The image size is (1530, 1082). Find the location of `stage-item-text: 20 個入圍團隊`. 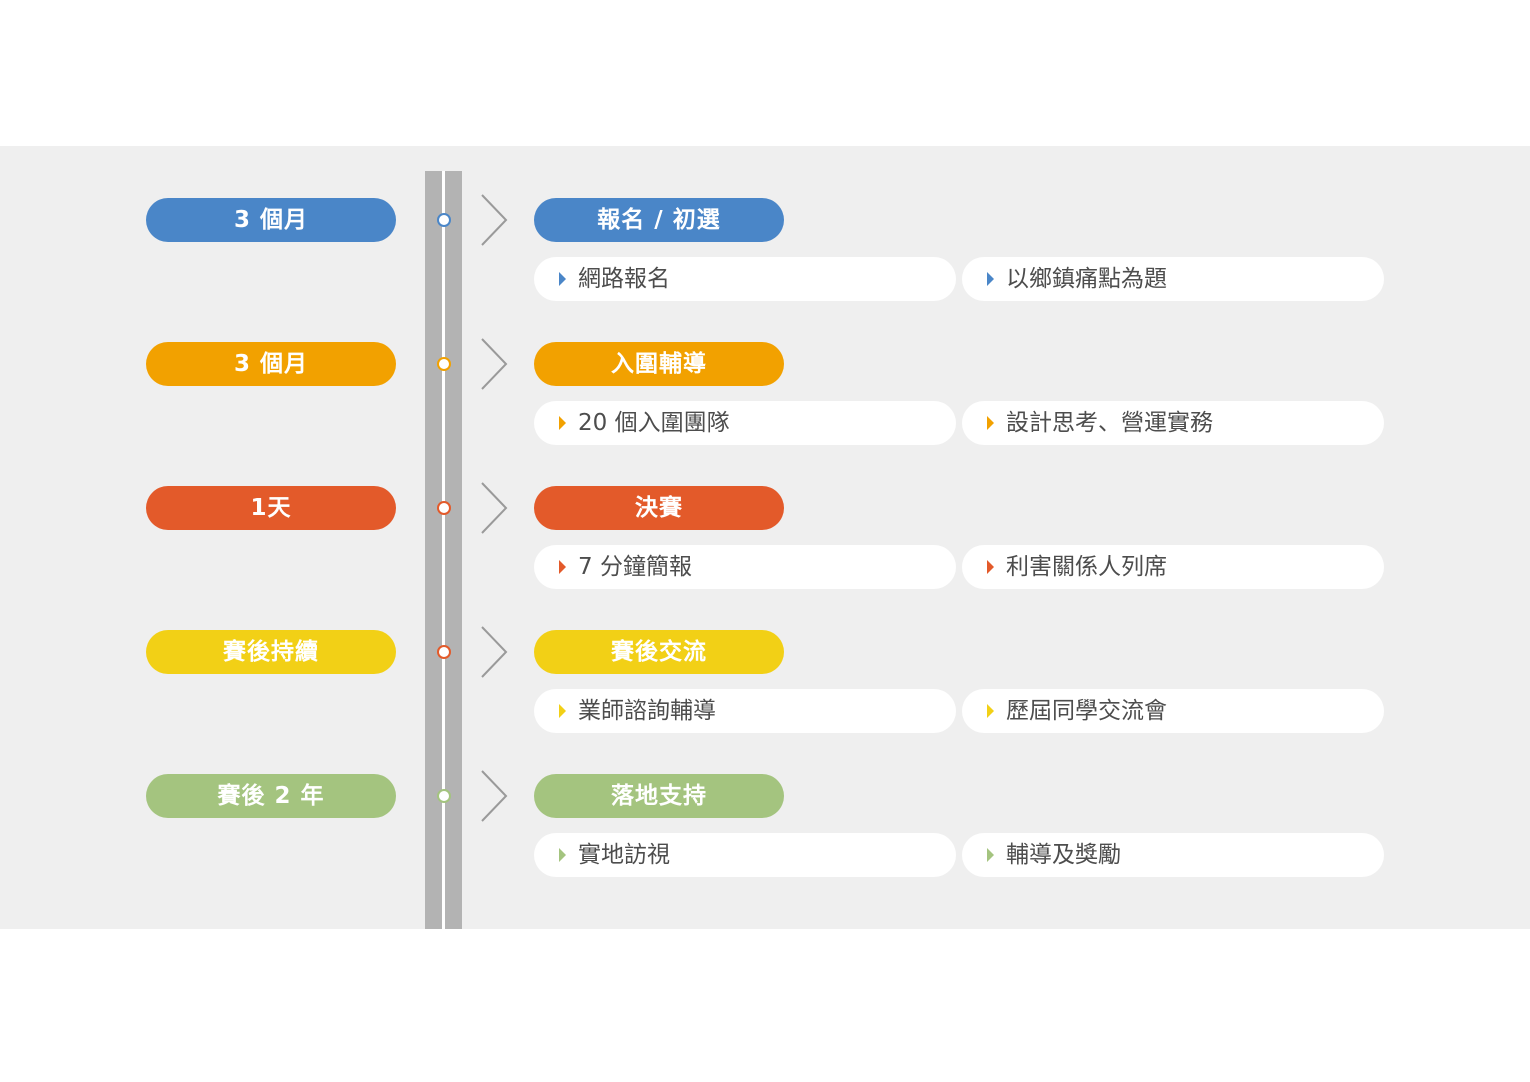

stage-item-text: 20 個入圍團隊 is located at coordinates (654, 423).